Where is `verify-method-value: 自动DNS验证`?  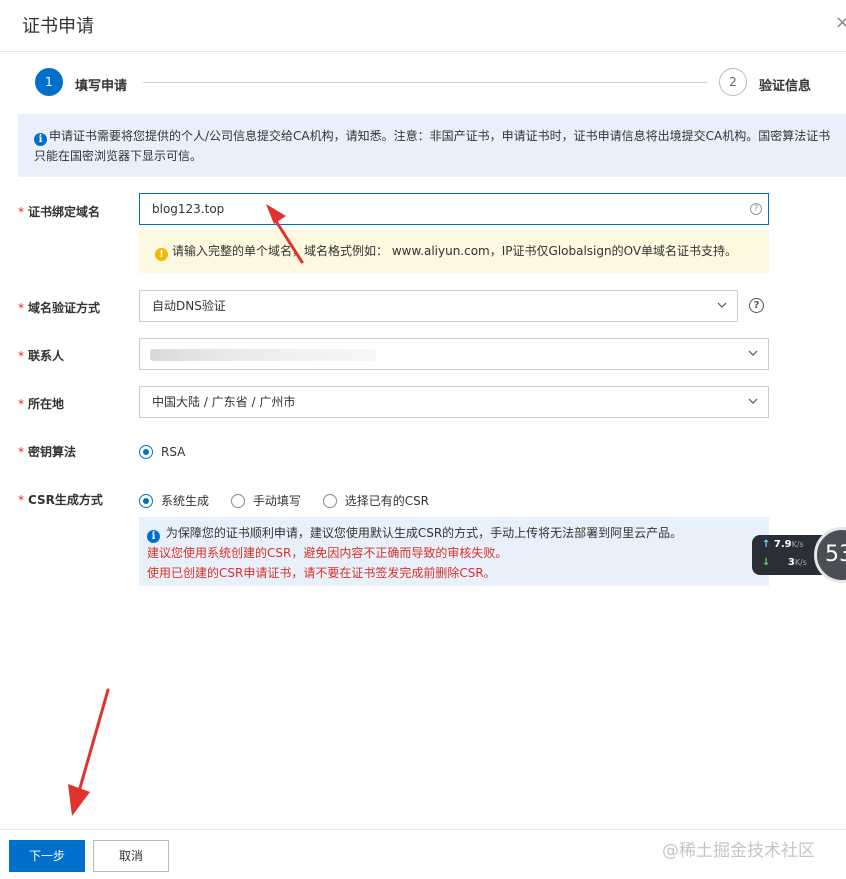
verify-method-value: 自动DNS验证 is located at coordinates (189, 306).